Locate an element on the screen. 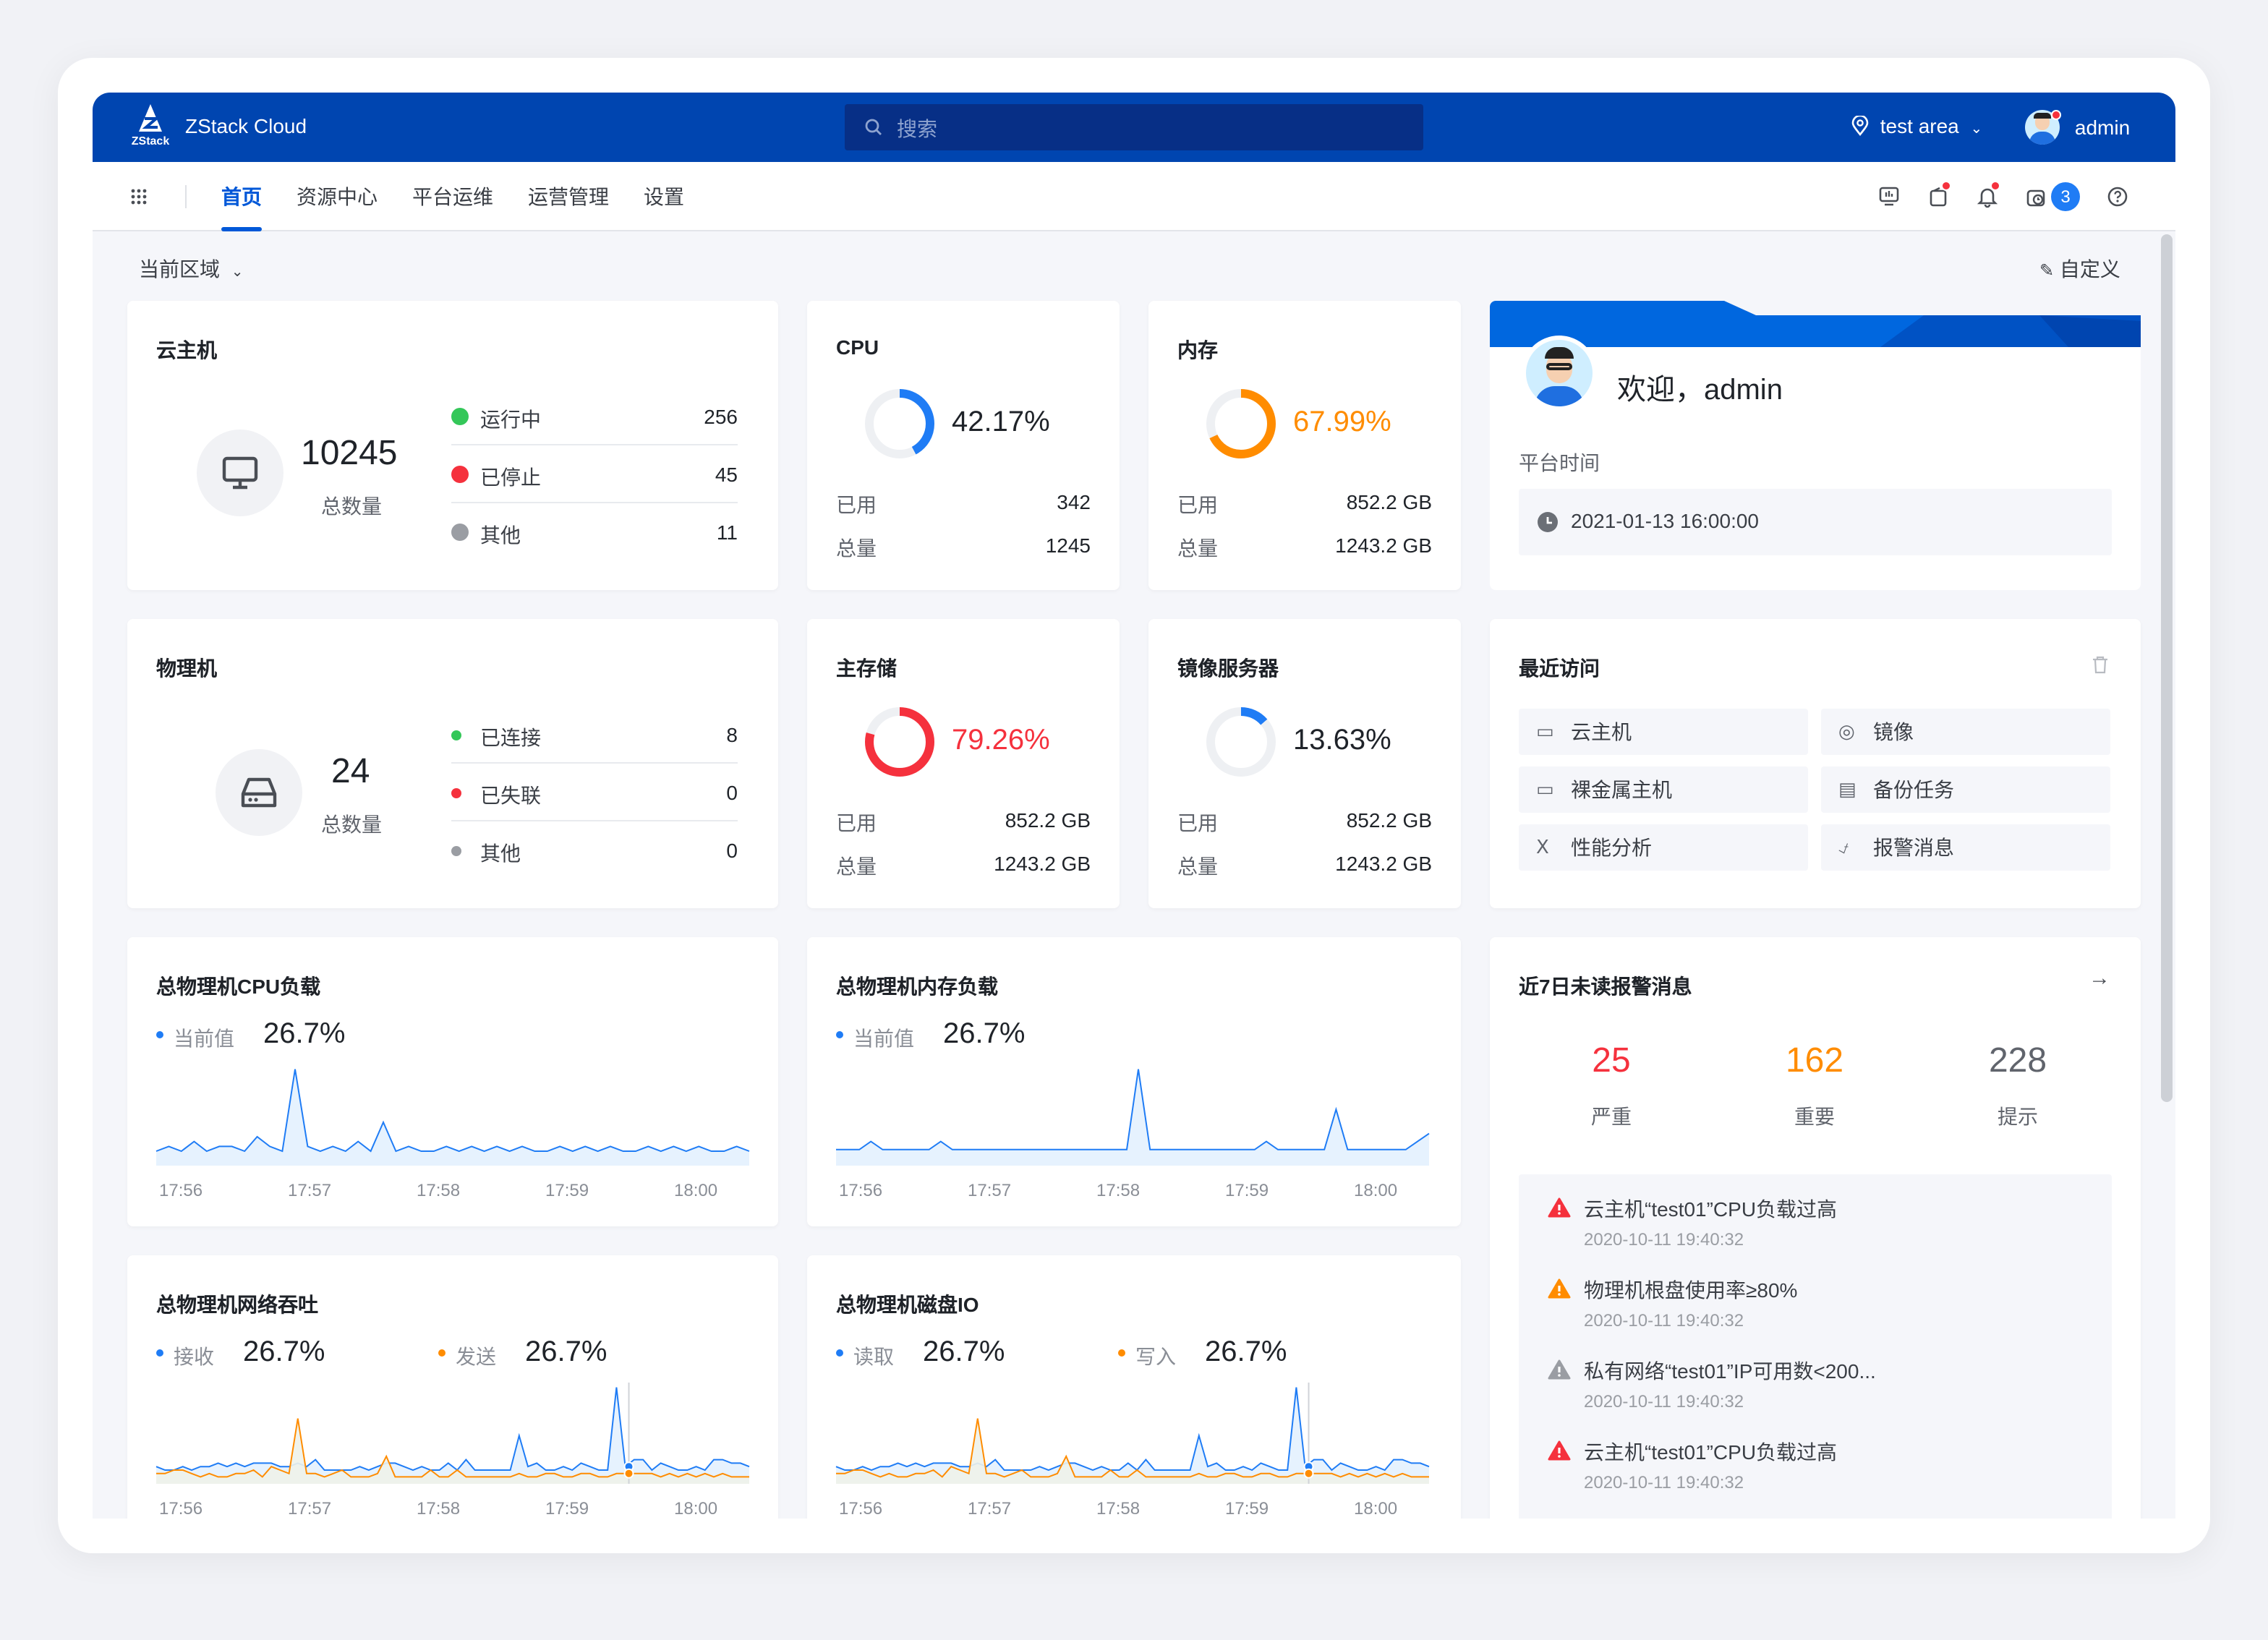 Image resolution: width=2268 pixels, height=1640 pixels. host-card: 物理机 24 总数量 已连接 8 已失联 0 其他 0 is located at coordinates (452, 763).